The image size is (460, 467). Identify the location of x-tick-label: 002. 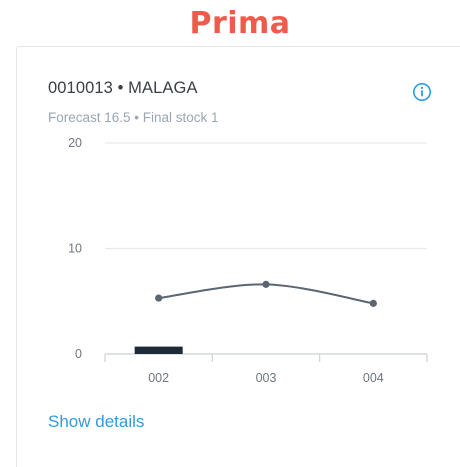
(158, 378).